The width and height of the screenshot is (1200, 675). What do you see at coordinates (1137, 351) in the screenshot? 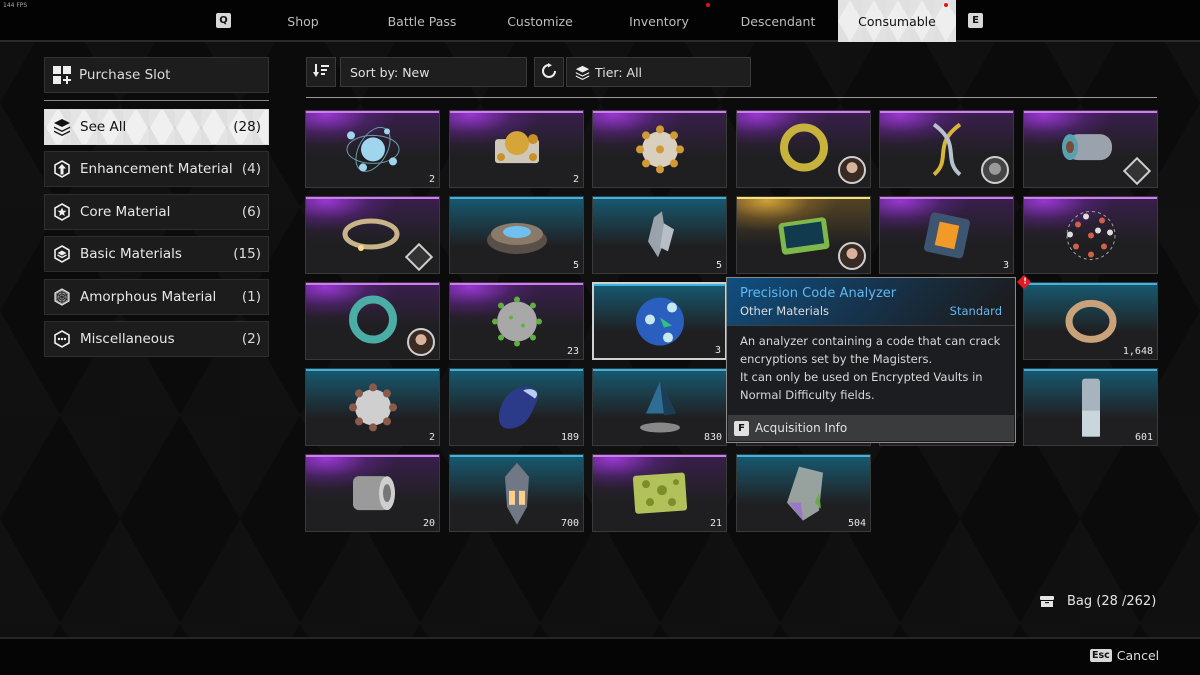
I see `item-quantity: 1,648` at bounding box center [1137, 351].